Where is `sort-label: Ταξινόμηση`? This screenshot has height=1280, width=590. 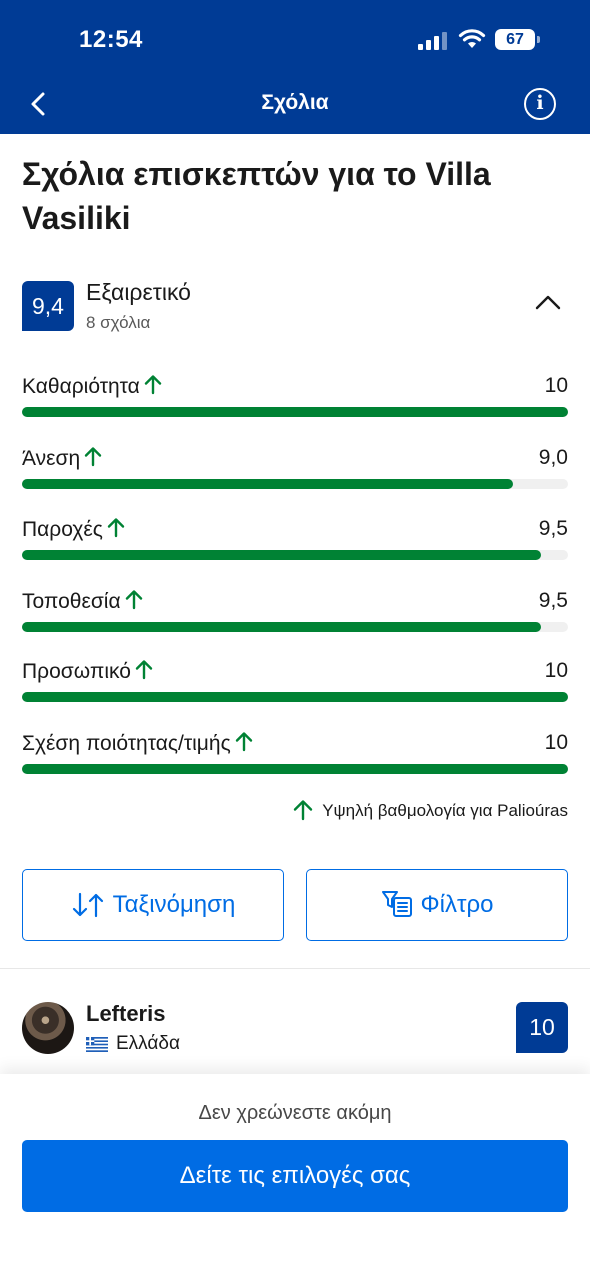
sort-label: Ταξινόμηση is located at coordinates (174, 904).